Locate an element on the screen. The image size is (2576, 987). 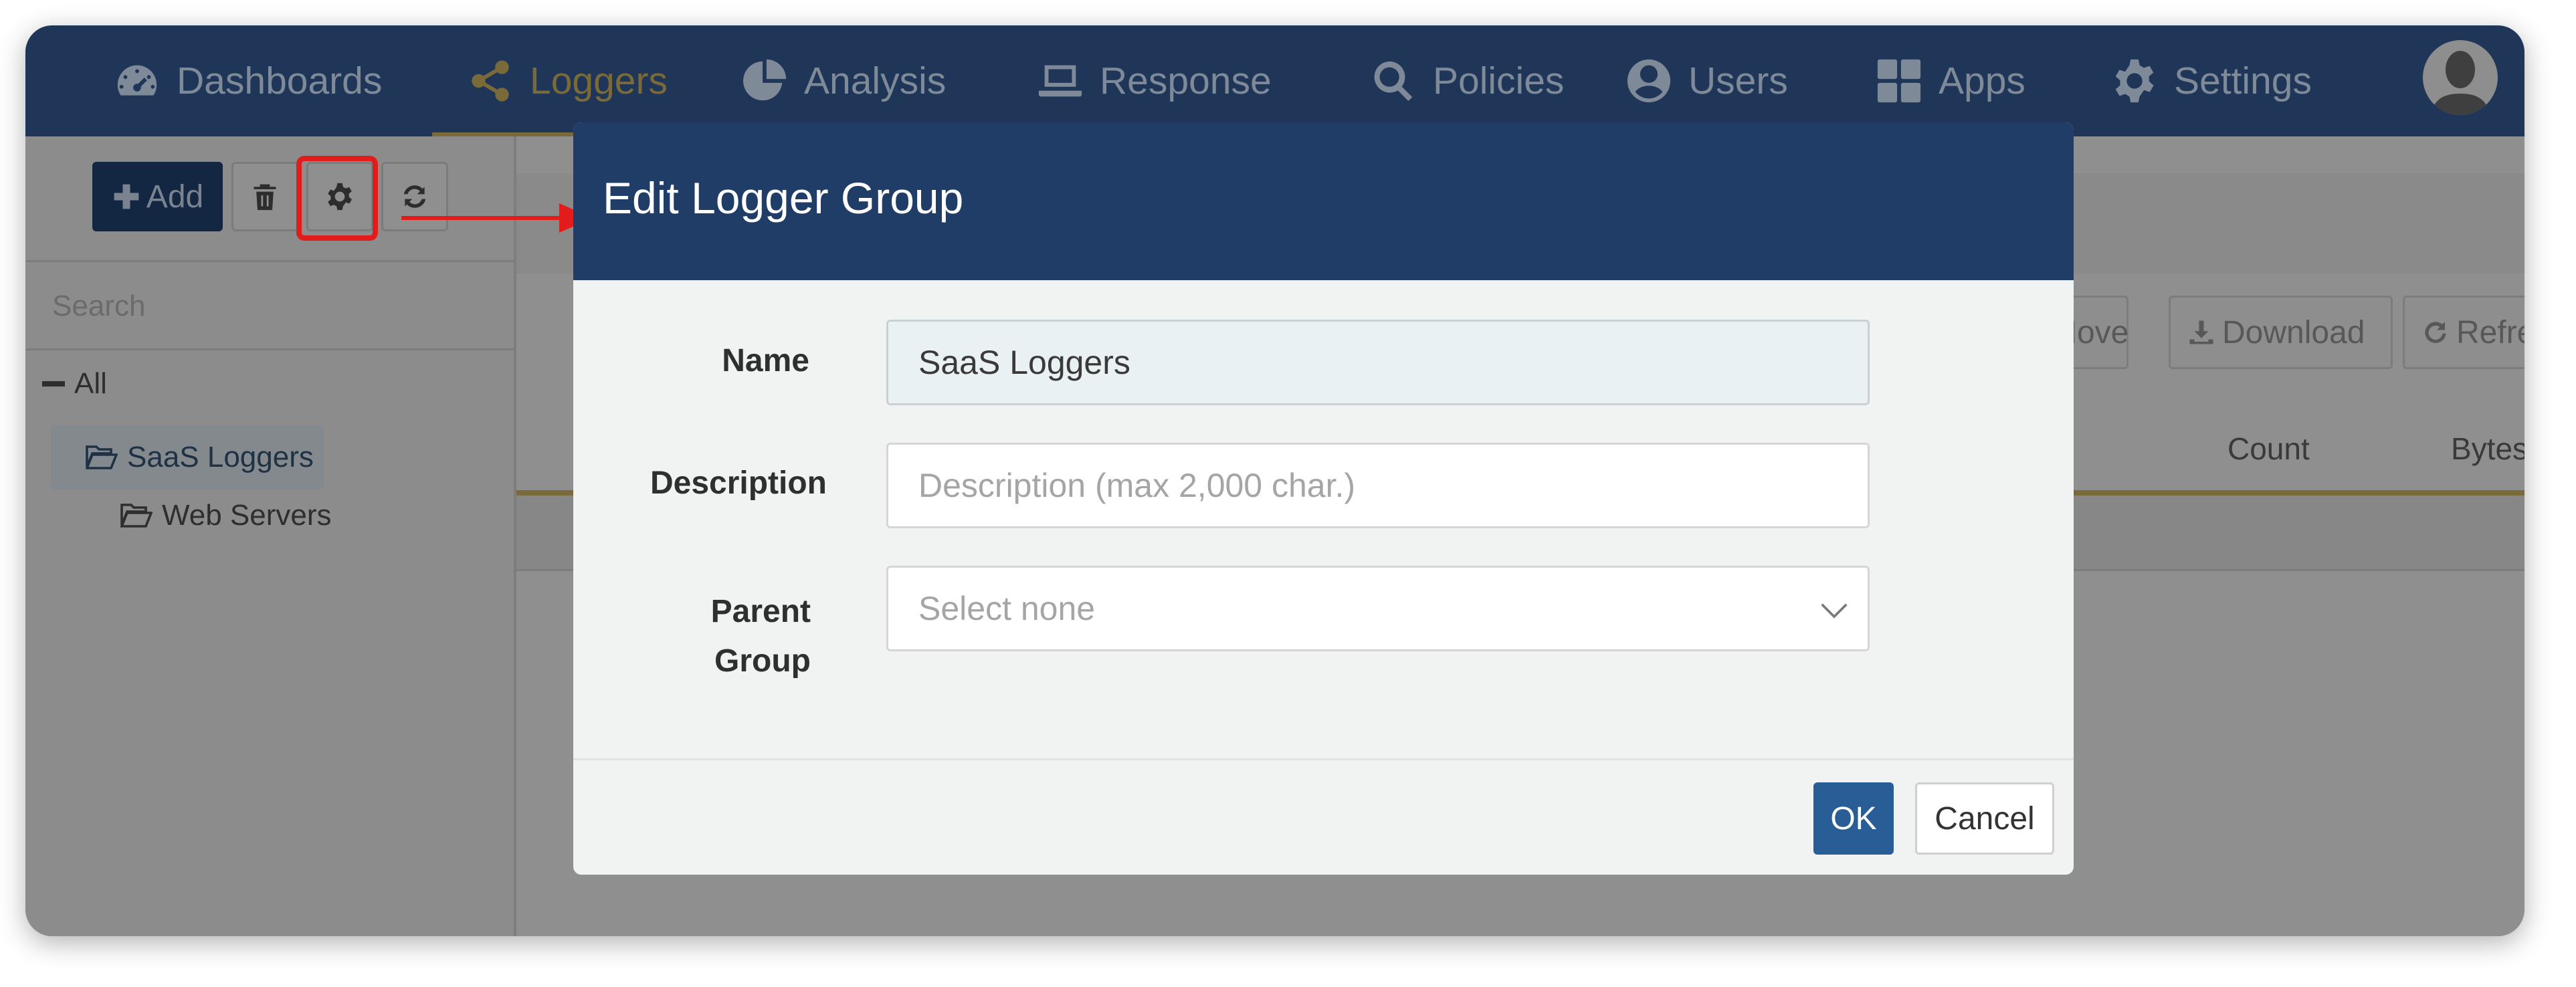
nav-analysis: Analysis is located at coordinates (843, 80).